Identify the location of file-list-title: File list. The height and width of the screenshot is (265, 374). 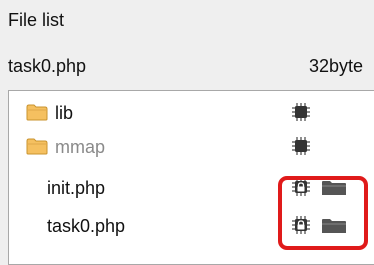
(36, 20).